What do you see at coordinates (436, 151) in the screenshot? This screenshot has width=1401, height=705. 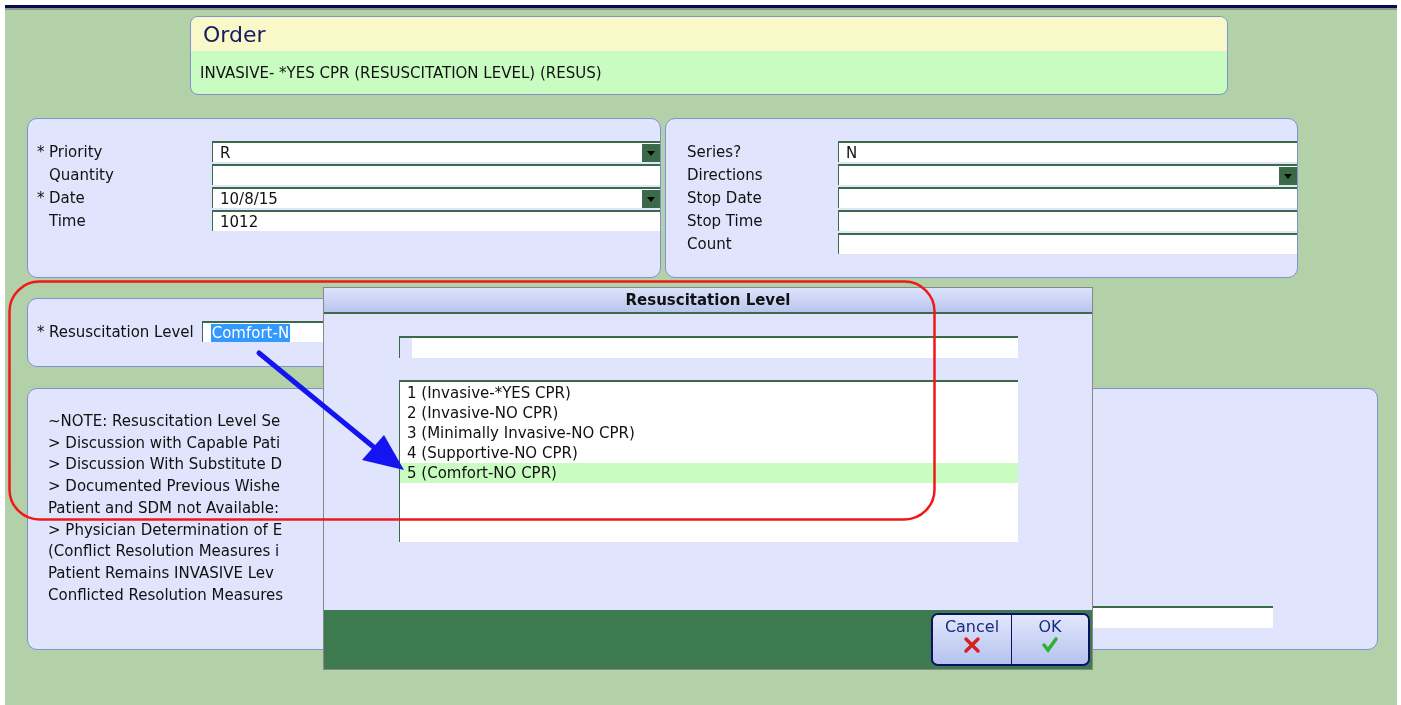 I see `dropdown-field: R` at bounding box center [436, 151].